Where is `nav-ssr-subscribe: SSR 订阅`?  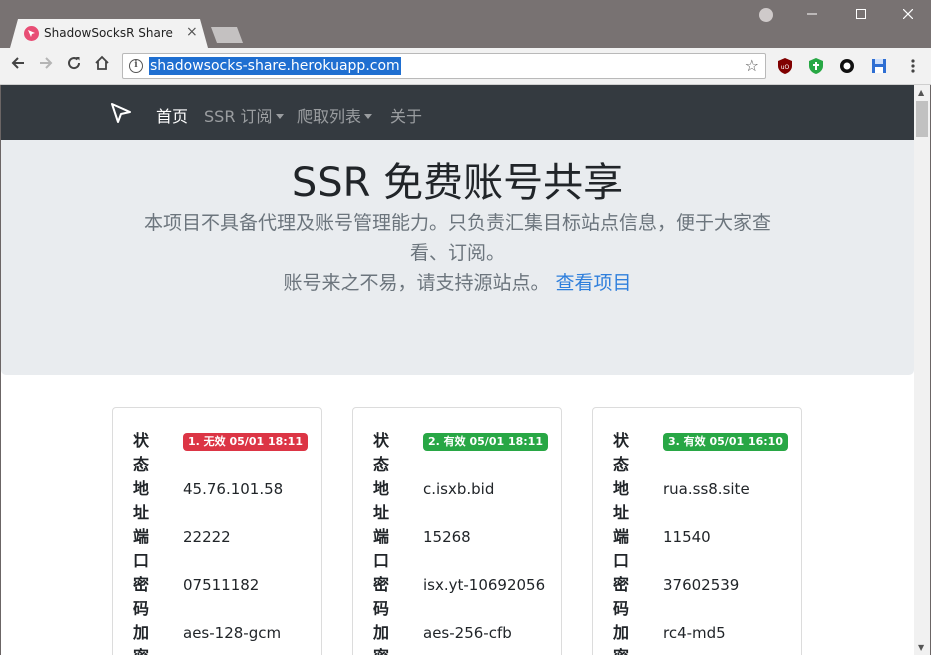
nav-ssr-subscribe: SSR 订阅 is located at coordinates (244, 115).